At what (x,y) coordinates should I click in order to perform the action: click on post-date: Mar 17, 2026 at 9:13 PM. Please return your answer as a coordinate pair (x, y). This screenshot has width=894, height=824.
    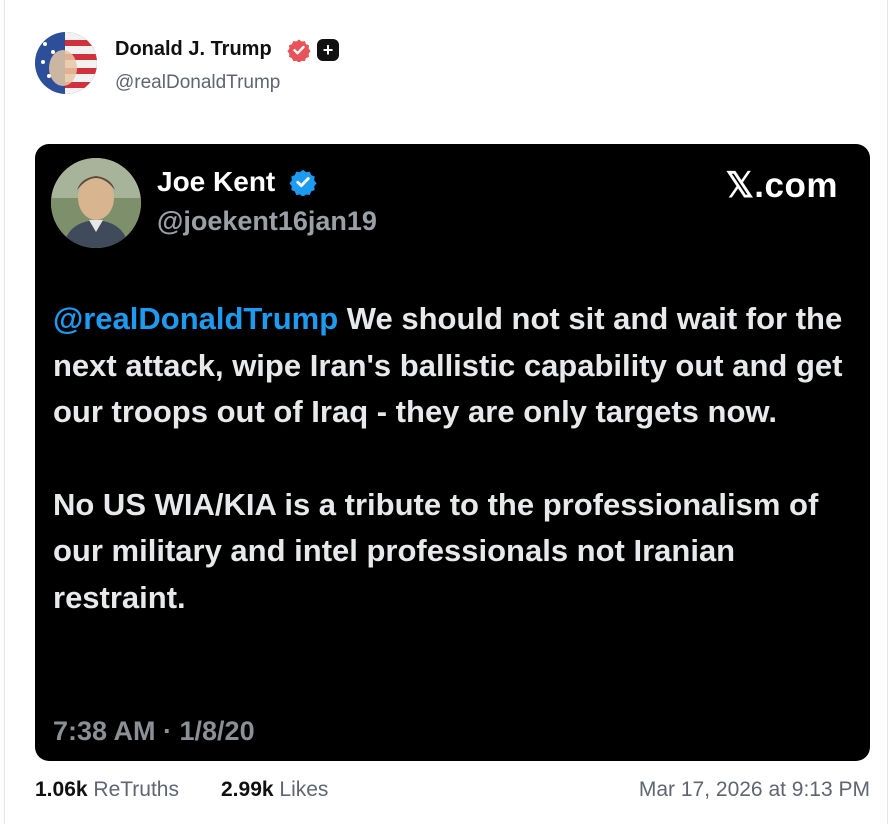
    Looking at the image, I should click on (754, 790).